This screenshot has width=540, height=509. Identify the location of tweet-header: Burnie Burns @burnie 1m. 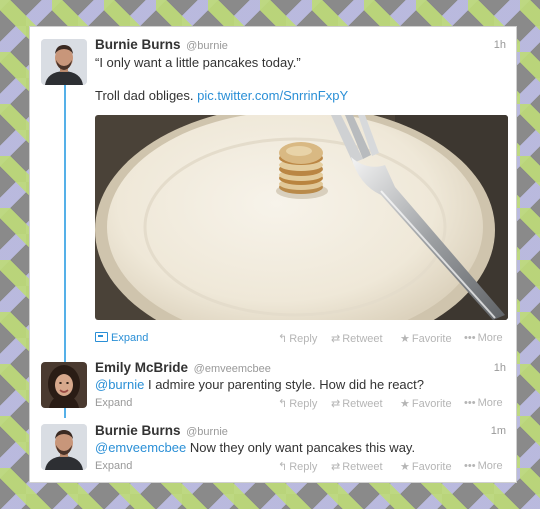
(300, 430).